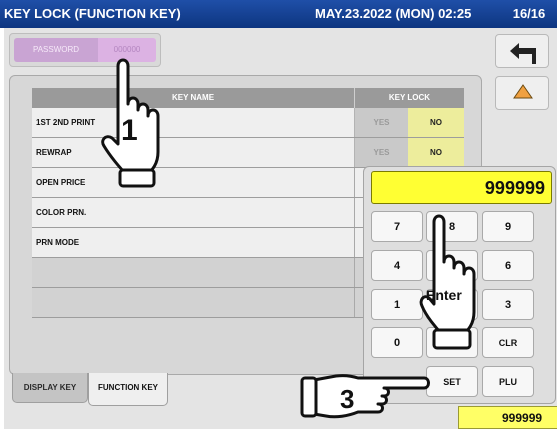  I want to click on key-name: REWRAP, so click(54, 152).